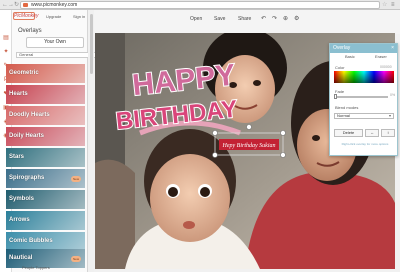 This screenshot has width=400, height=272. I want to click on overlay-category-label: Hearts, so click(18, 94).